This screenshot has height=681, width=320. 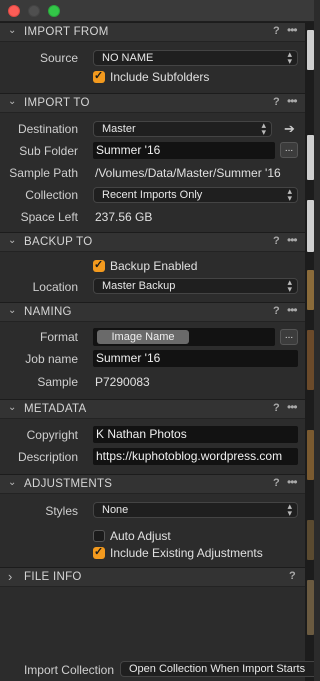 I want to click on include-subfolders-label: Include Subfolders, so click(x=160, y=77).